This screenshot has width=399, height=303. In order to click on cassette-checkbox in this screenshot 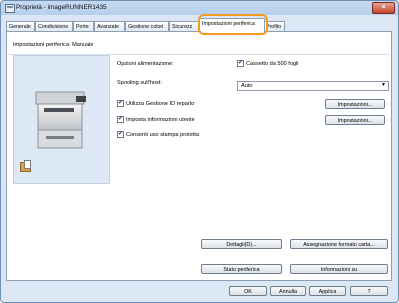, I will do `click(240, 63)`.